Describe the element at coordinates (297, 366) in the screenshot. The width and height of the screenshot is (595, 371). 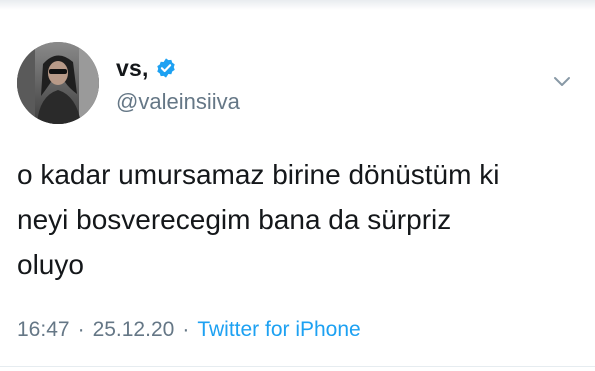
I see `bottom-divider` at that location.